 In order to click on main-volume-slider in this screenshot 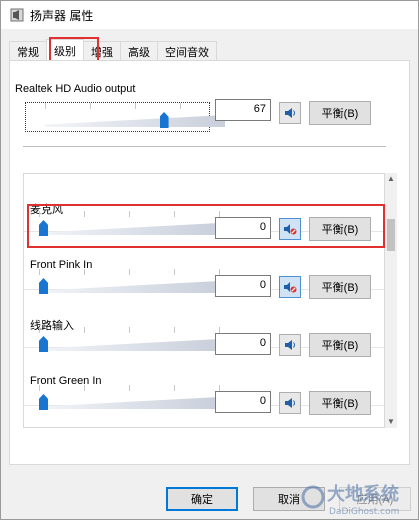, I will do `click(129, 113)`.